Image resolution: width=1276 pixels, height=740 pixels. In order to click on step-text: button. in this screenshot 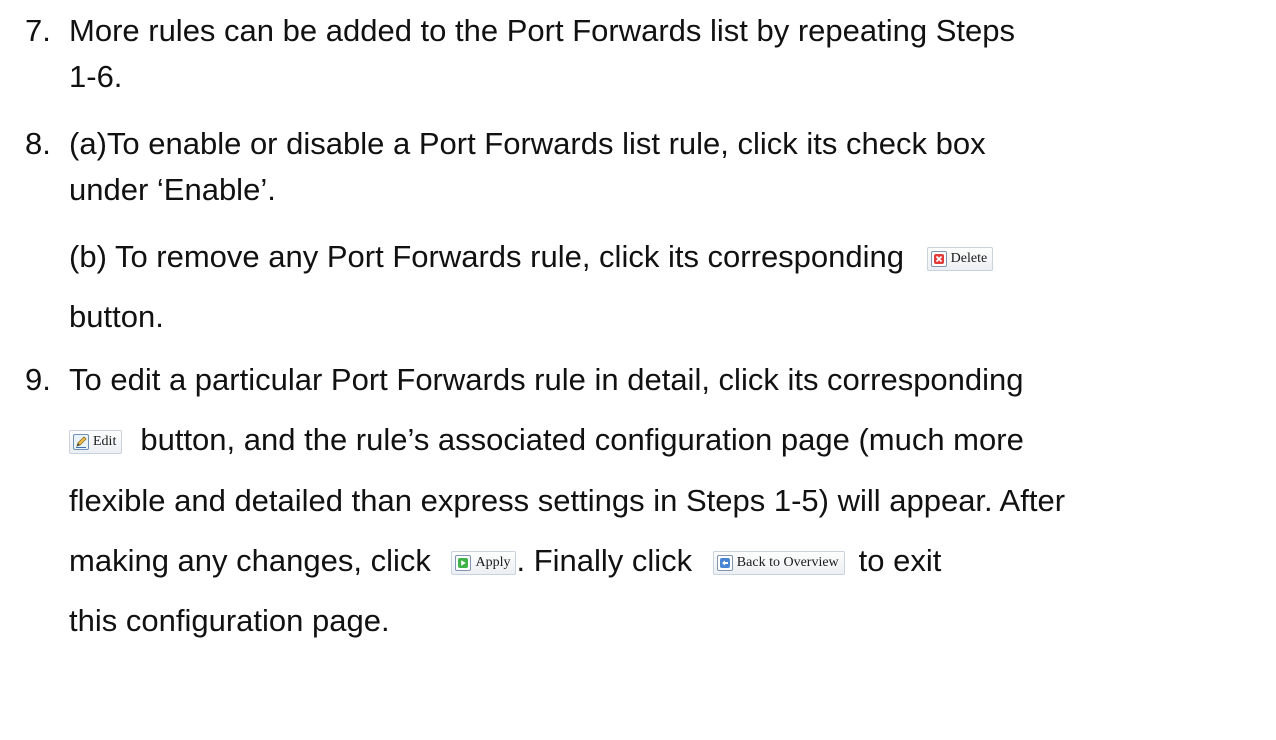, I will do `click(116, 316)`.